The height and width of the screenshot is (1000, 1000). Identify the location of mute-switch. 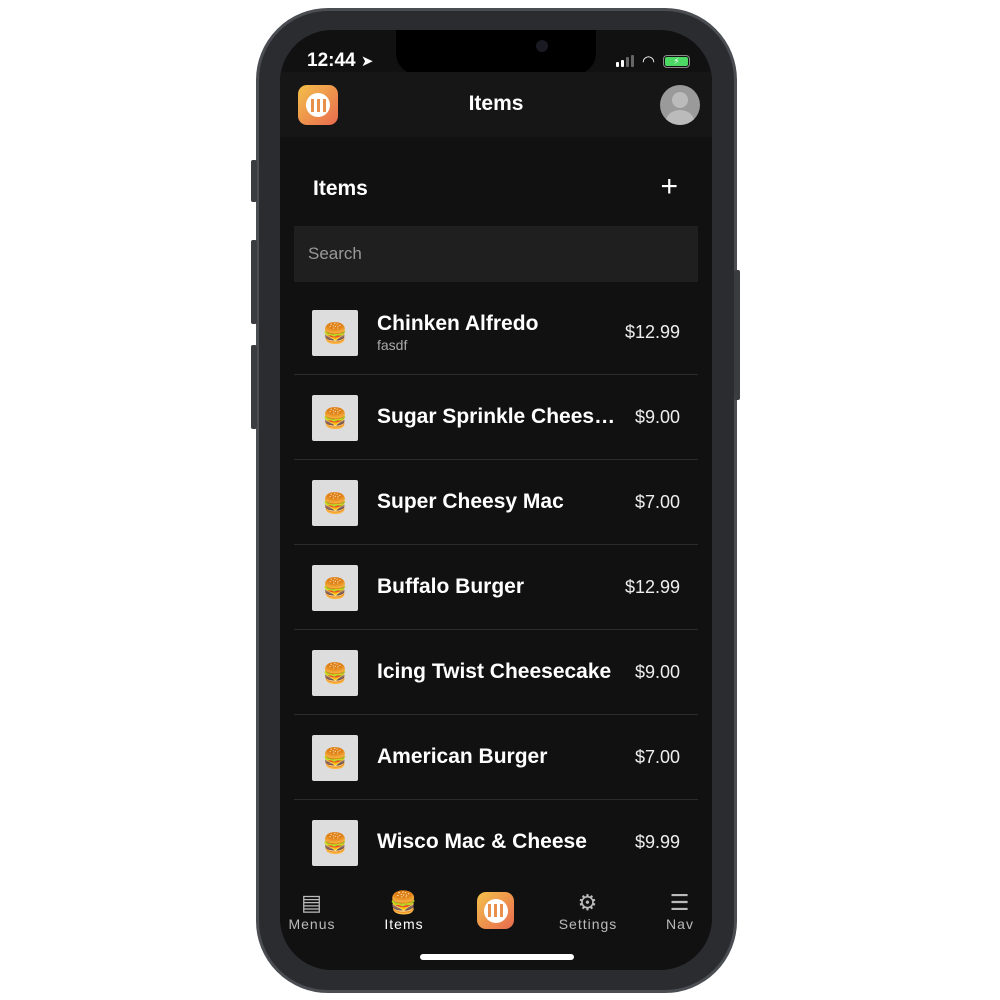
(254, 181).